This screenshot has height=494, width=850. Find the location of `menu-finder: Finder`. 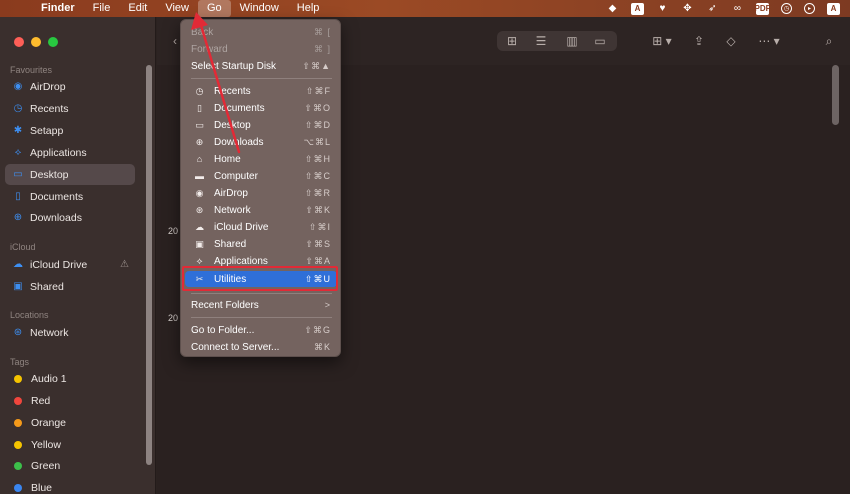

menu-finder: Finder is located at coordinates (58, 8).